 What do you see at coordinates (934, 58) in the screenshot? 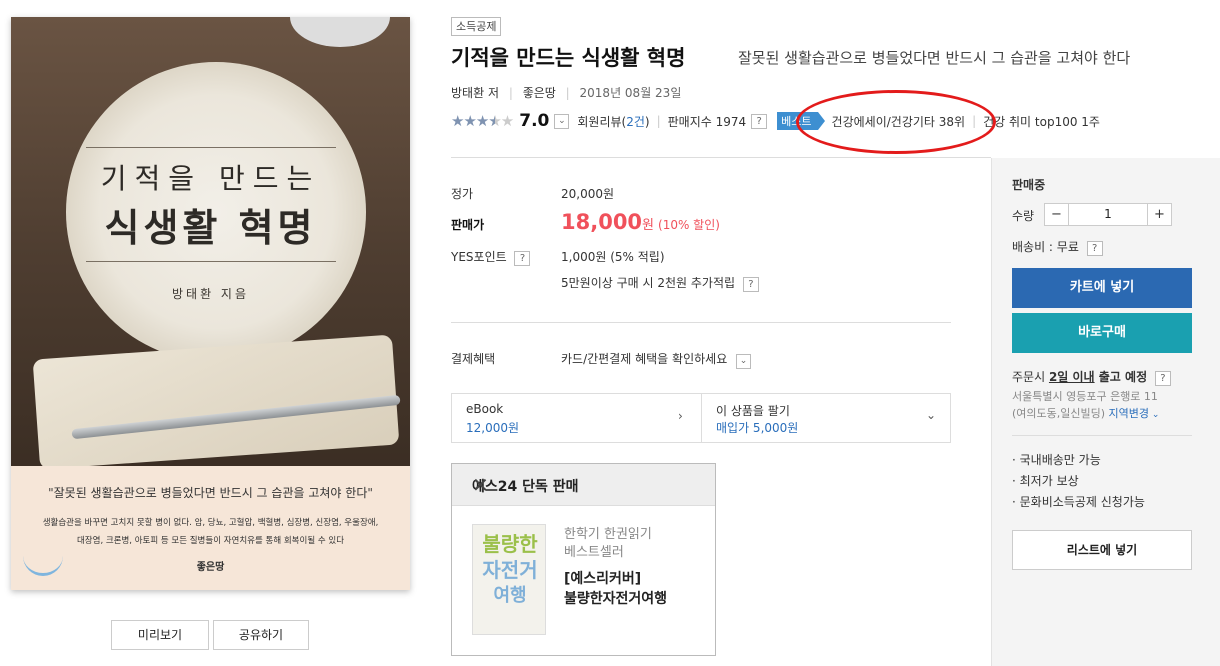
I see `page-subtitle: 잘못된 생활습관으로 병들었다면 반드시 그 습관을 고쳐야 한다` at bounding box center [934, 58].